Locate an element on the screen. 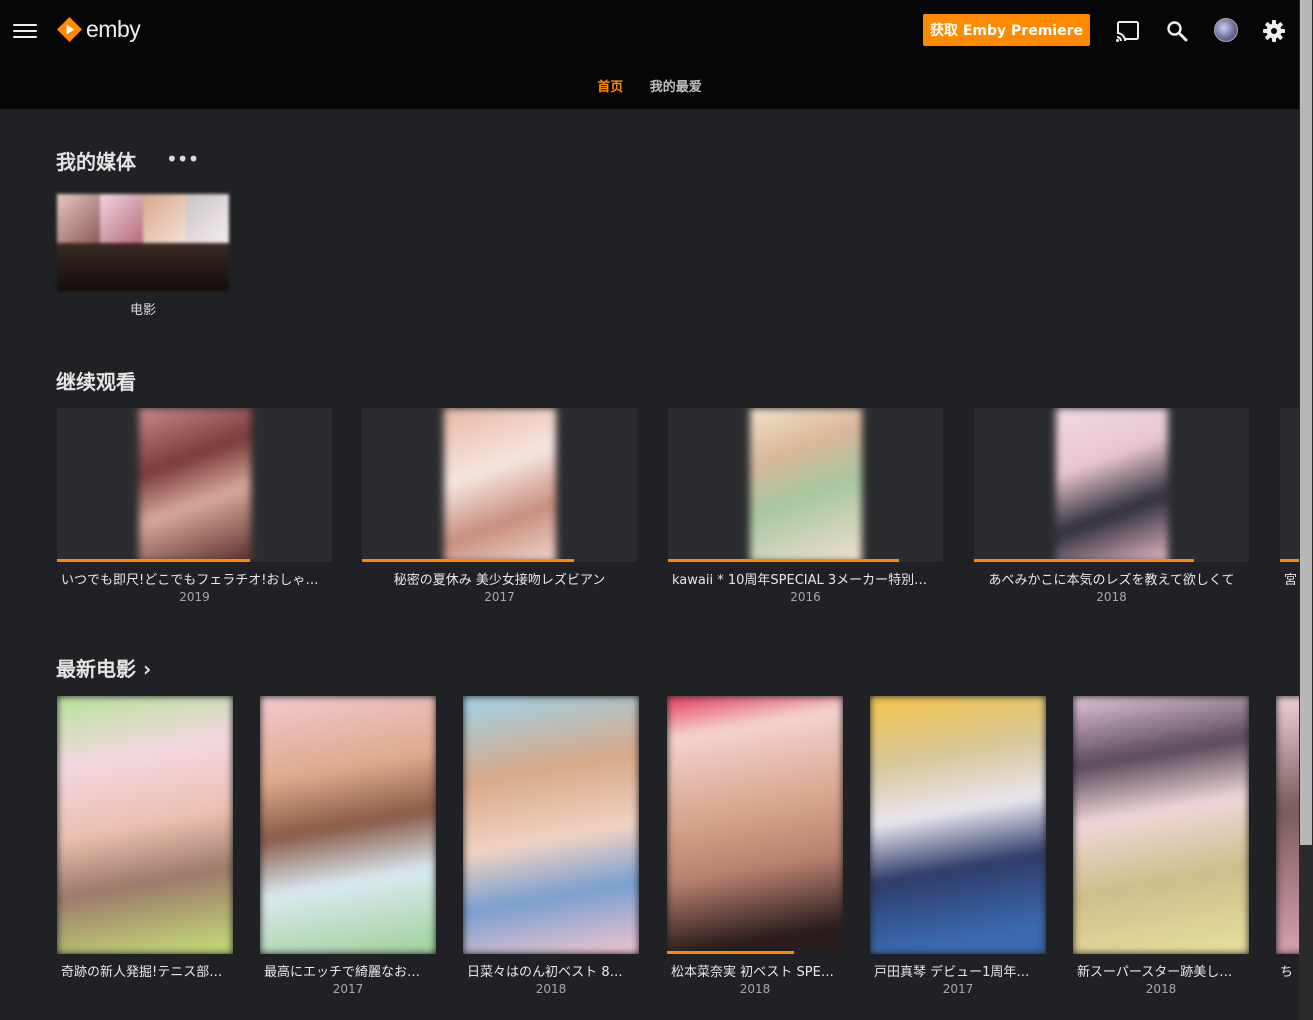 This screenshot has height=1020, width=1313. get-premiere-button: 获取 Emby Premiere is located at coordinates (1006, 30).